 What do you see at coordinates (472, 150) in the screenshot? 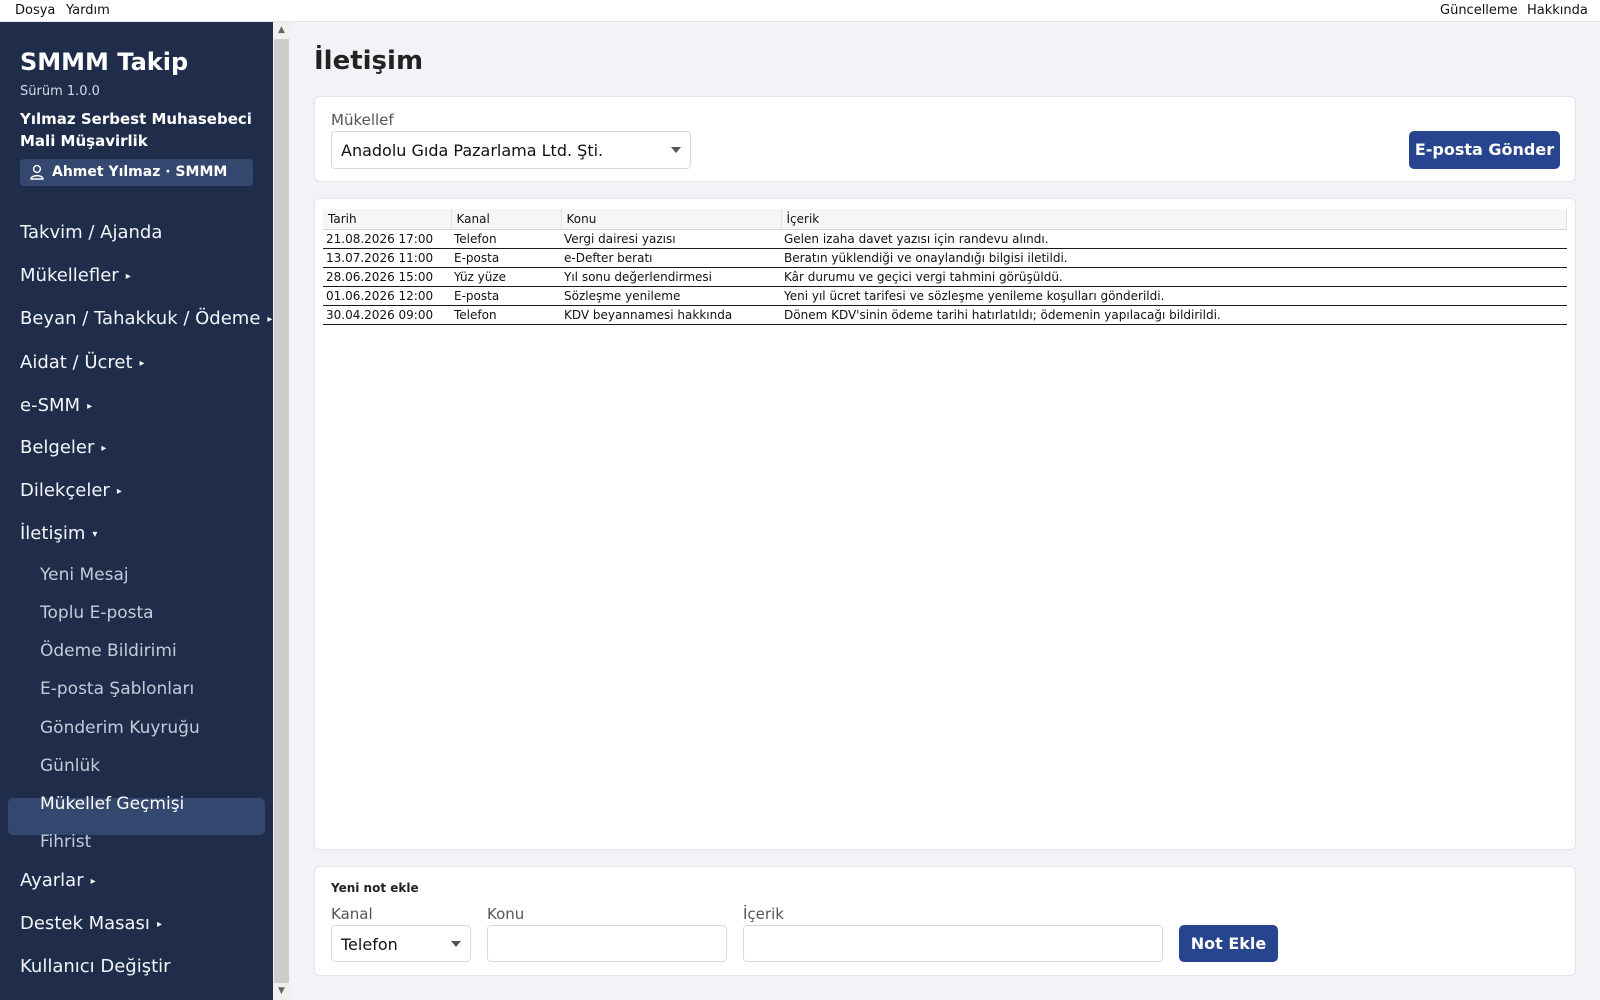
I see `mukellef-select-value: Anadolu Gıda Pazarlama Ltd. Şti.` at bounding box center [472, 150].